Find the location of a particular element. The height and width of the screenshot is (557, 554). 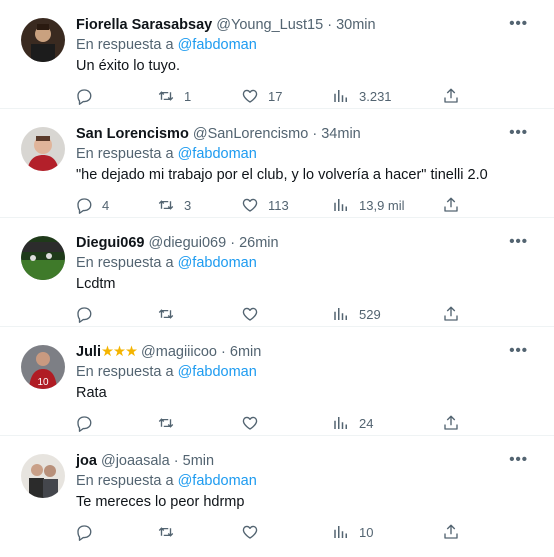

user-handle: @joaasala is located at coordinates (135, 461).